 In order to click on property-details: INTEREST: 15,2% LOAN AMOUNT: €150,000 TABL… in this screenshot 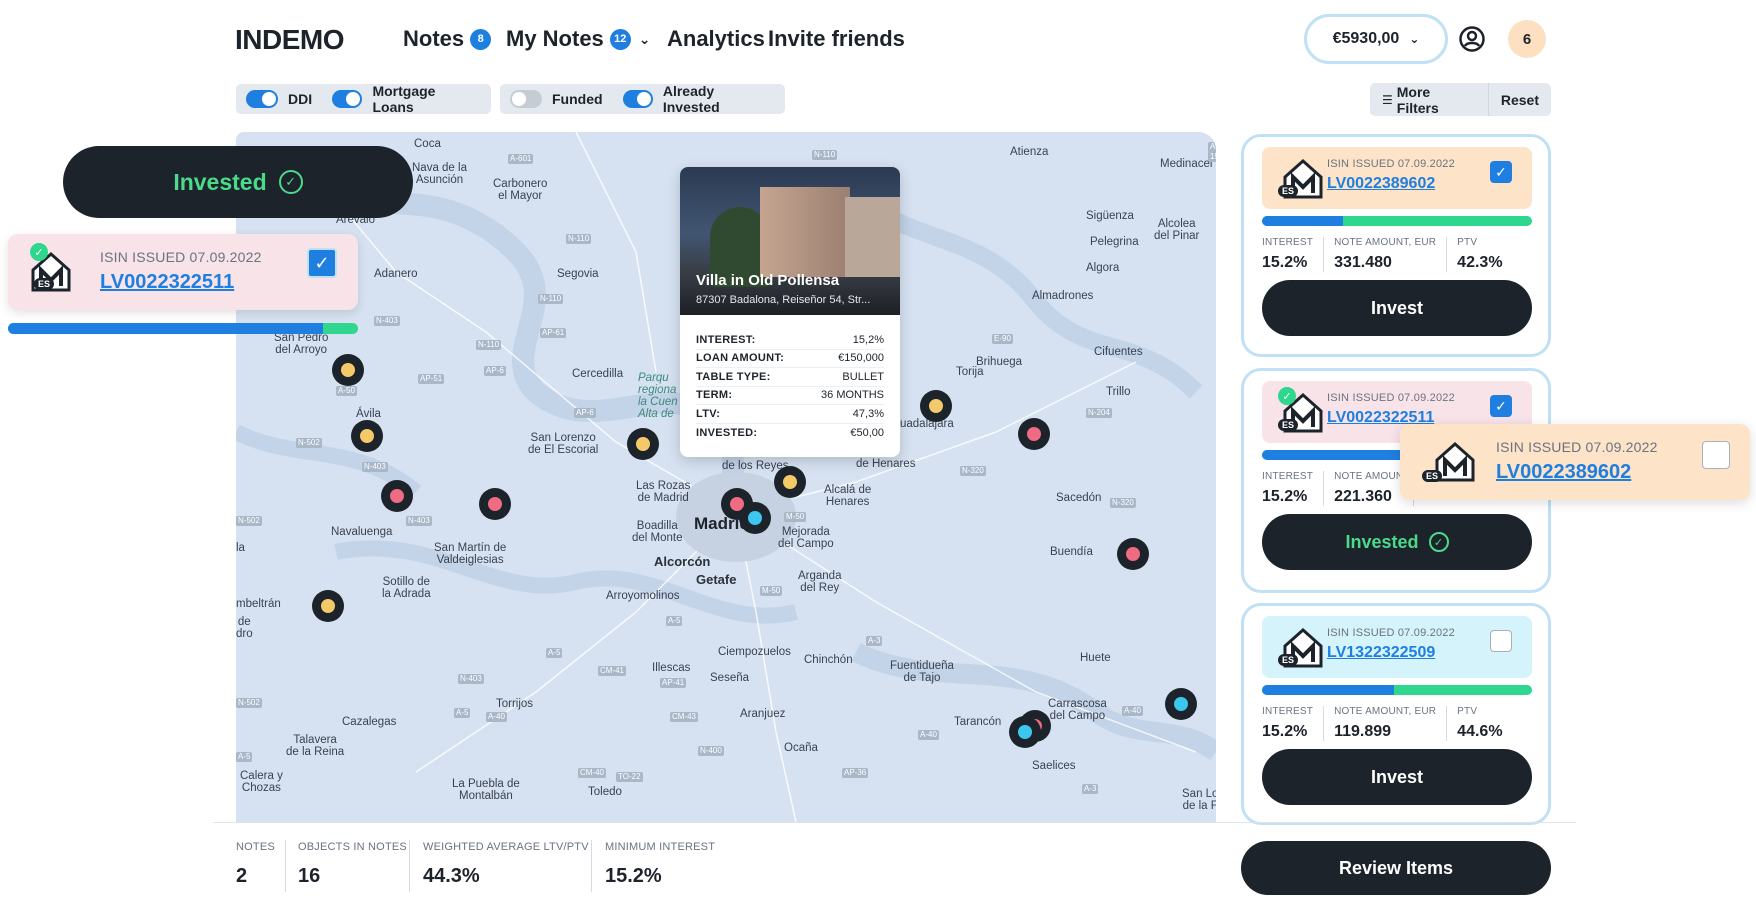, I will do `click(790, 378)`.